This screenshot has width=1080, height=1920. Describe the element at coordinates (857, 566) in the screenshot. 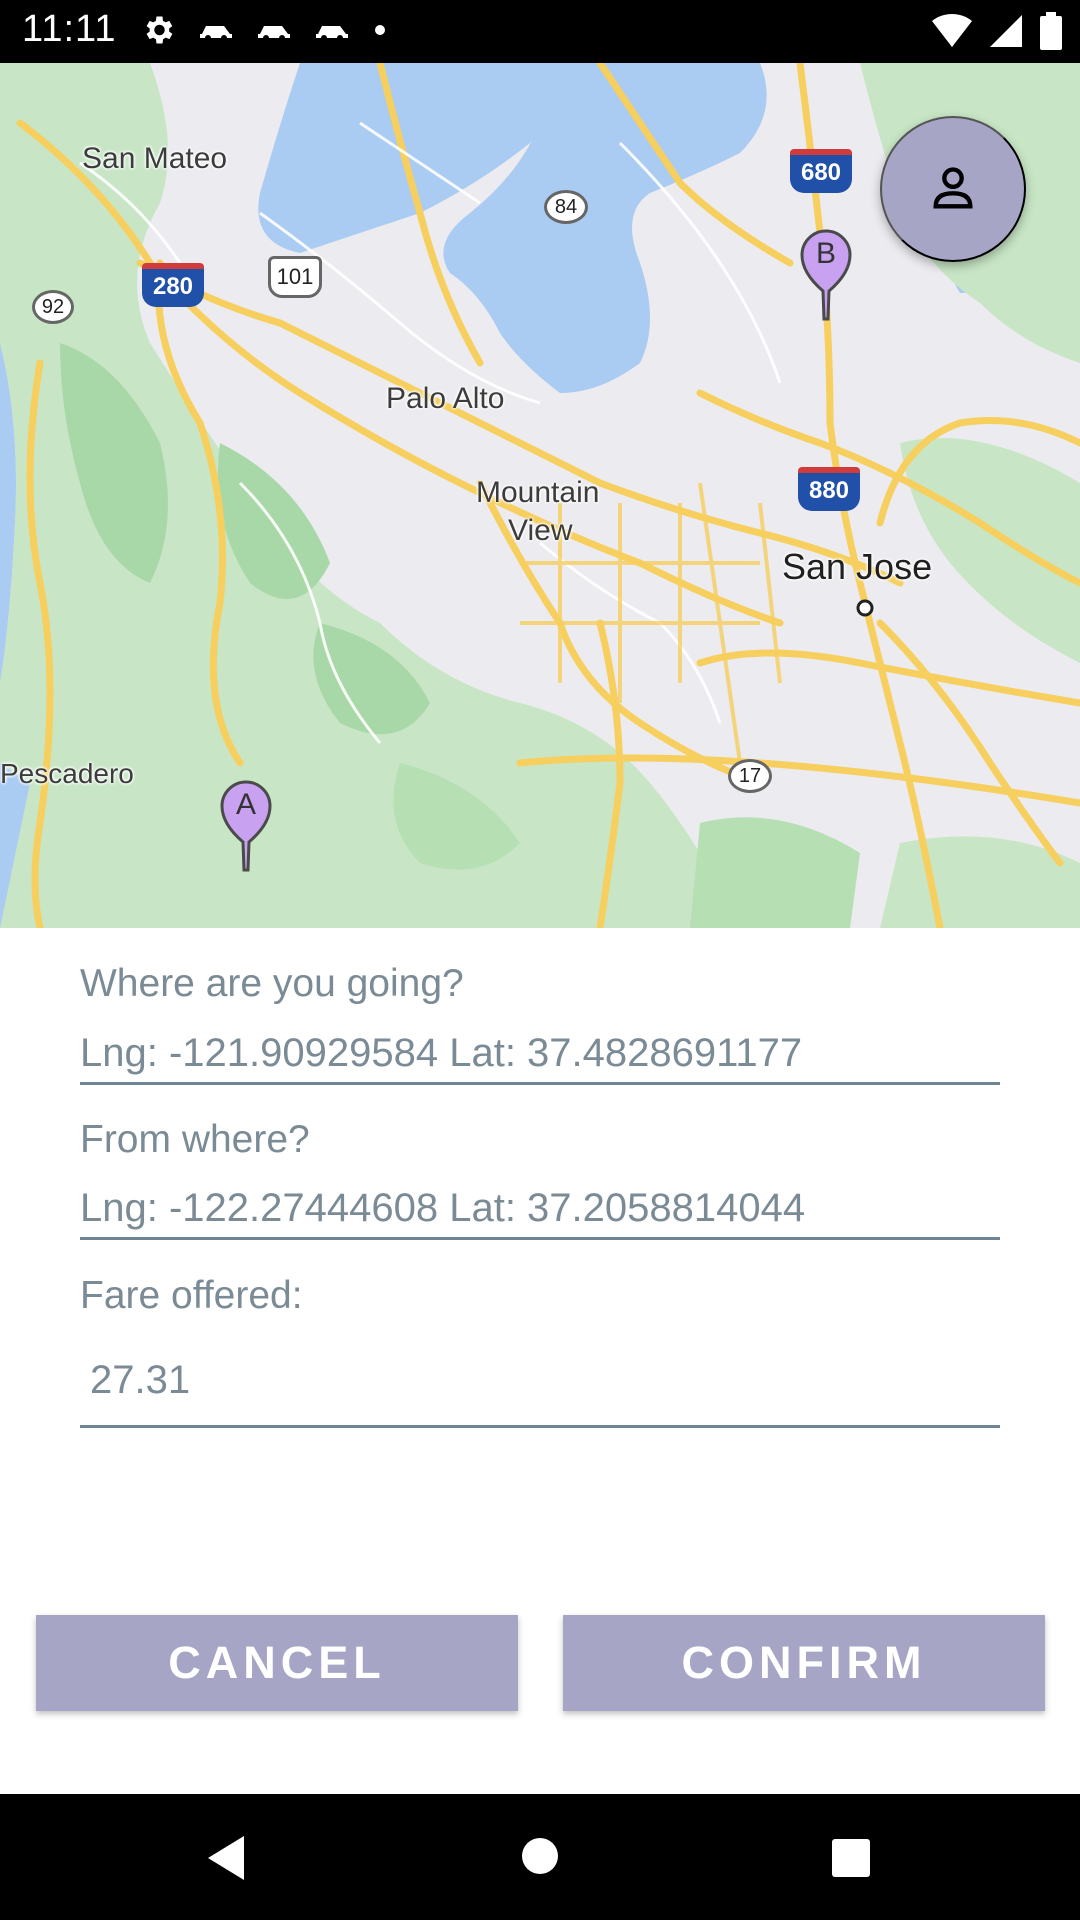

I see `map-label-san-jose: San Jose` at that location.